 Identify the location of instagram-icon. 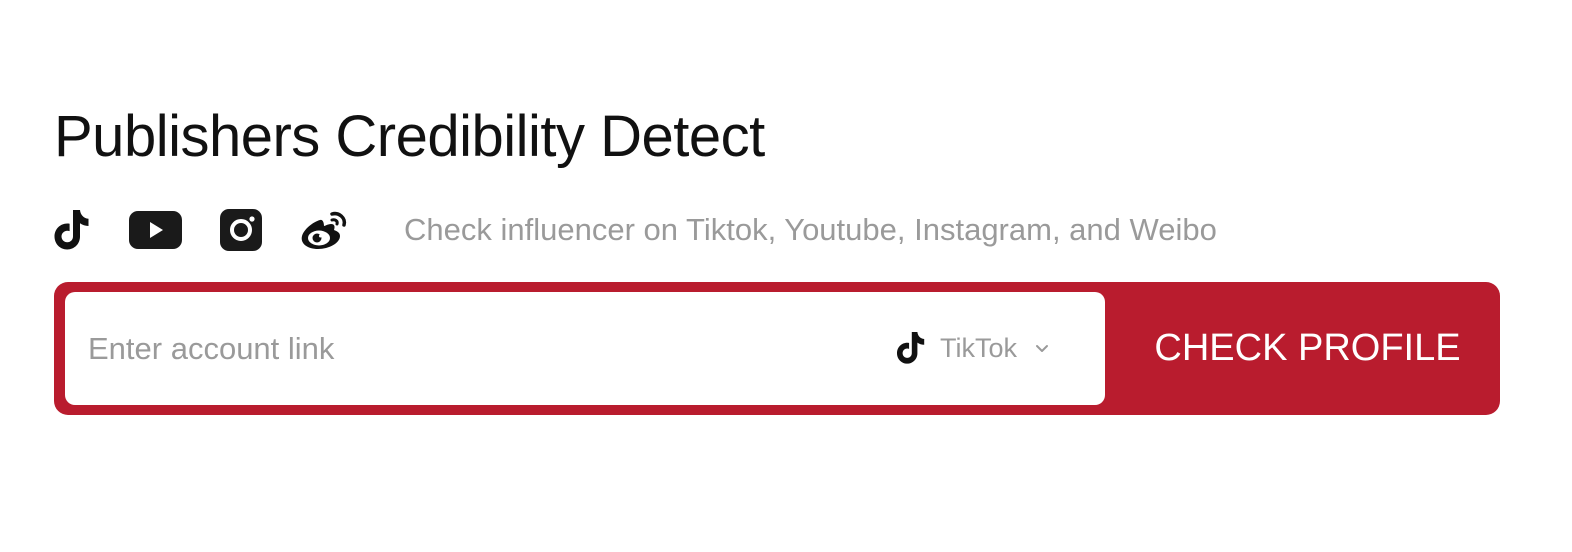
(241, 230).